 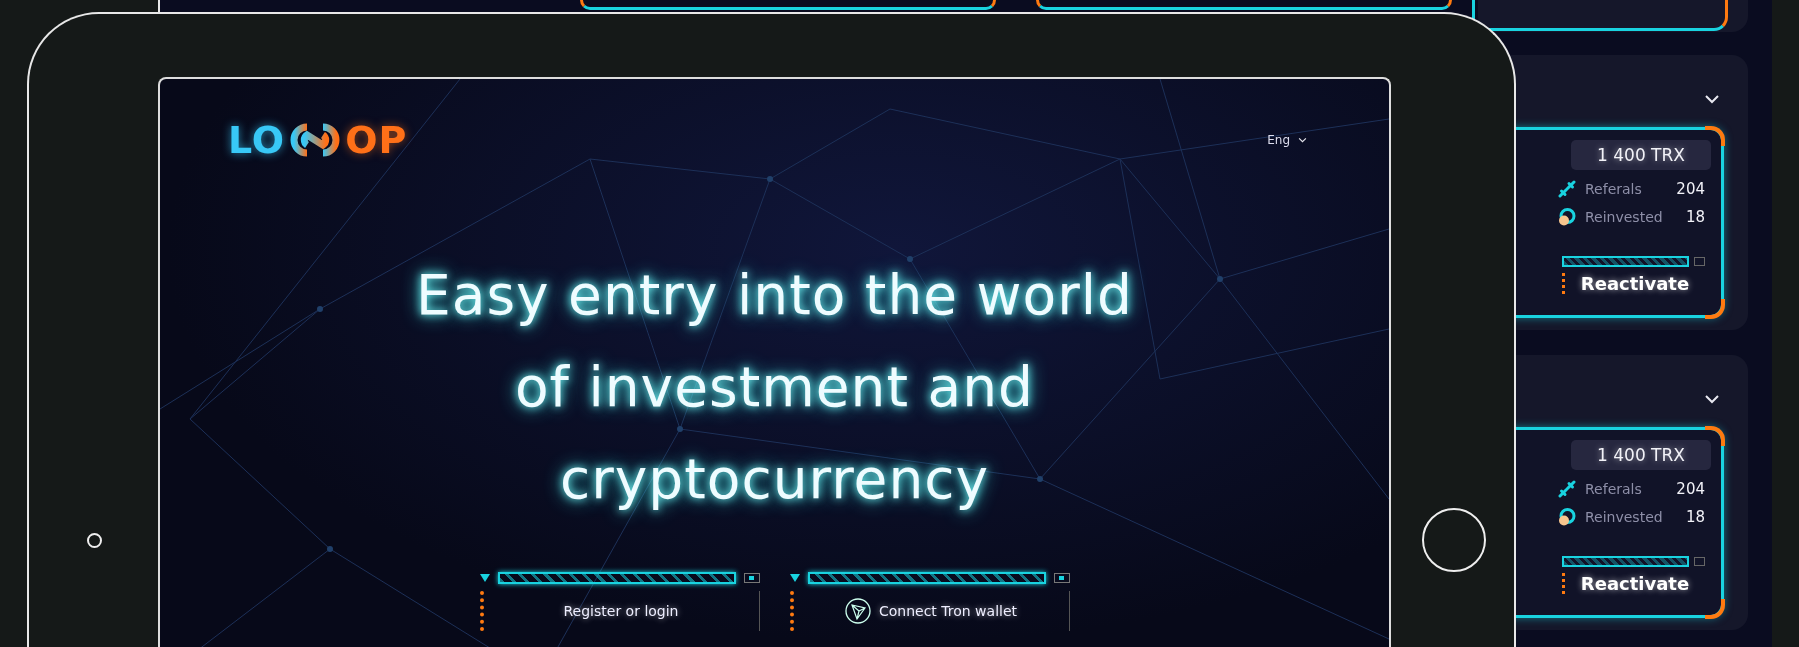 What do you see at coordinates (1287, 140) in the screenshot?
I see `language-selector: Eng` at bounding box center [1287, 140].